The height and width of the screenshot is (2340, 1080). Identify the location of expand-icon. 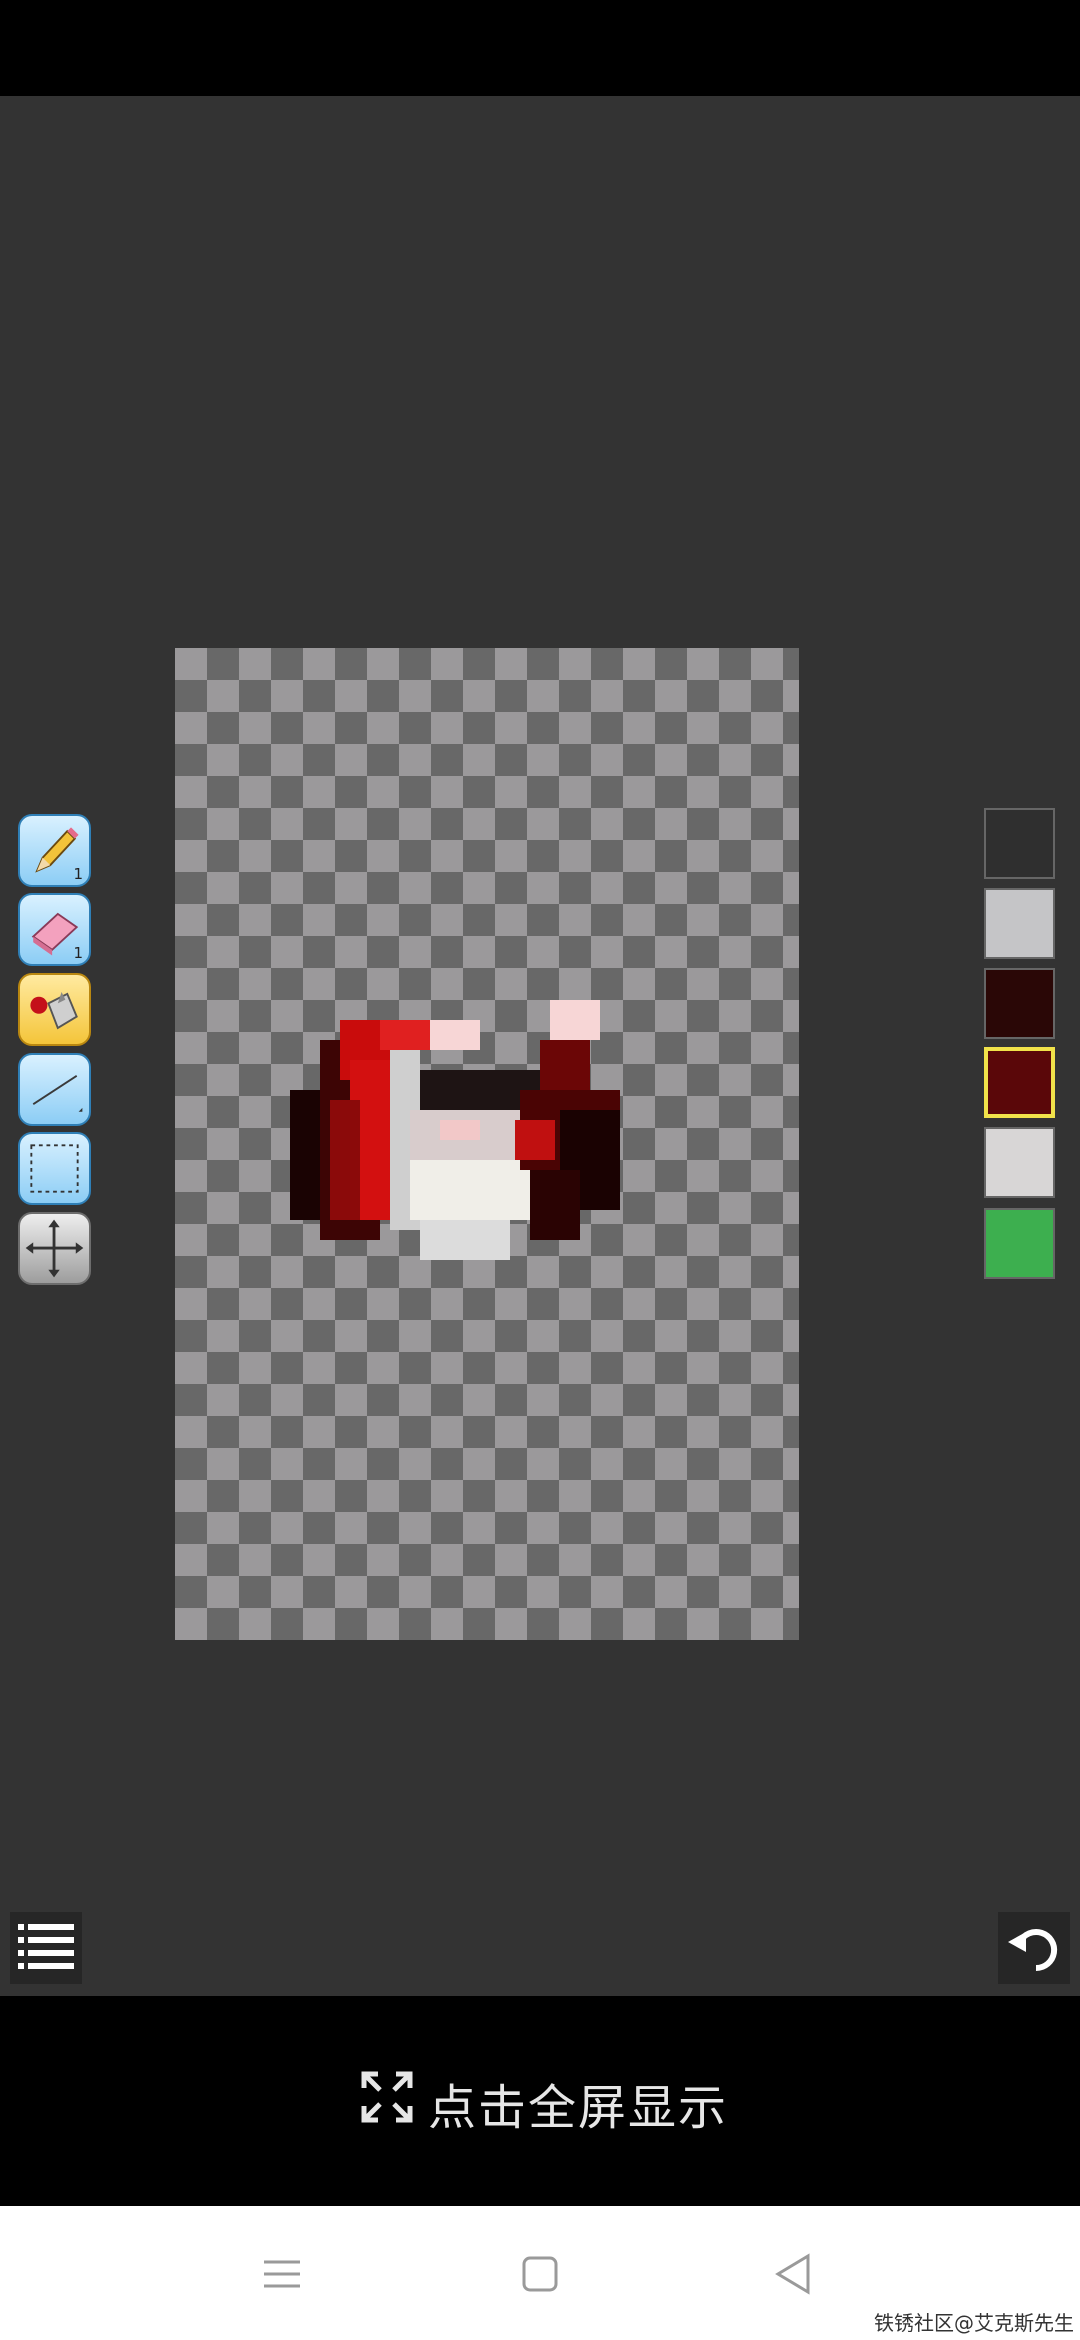
(387, 2097).